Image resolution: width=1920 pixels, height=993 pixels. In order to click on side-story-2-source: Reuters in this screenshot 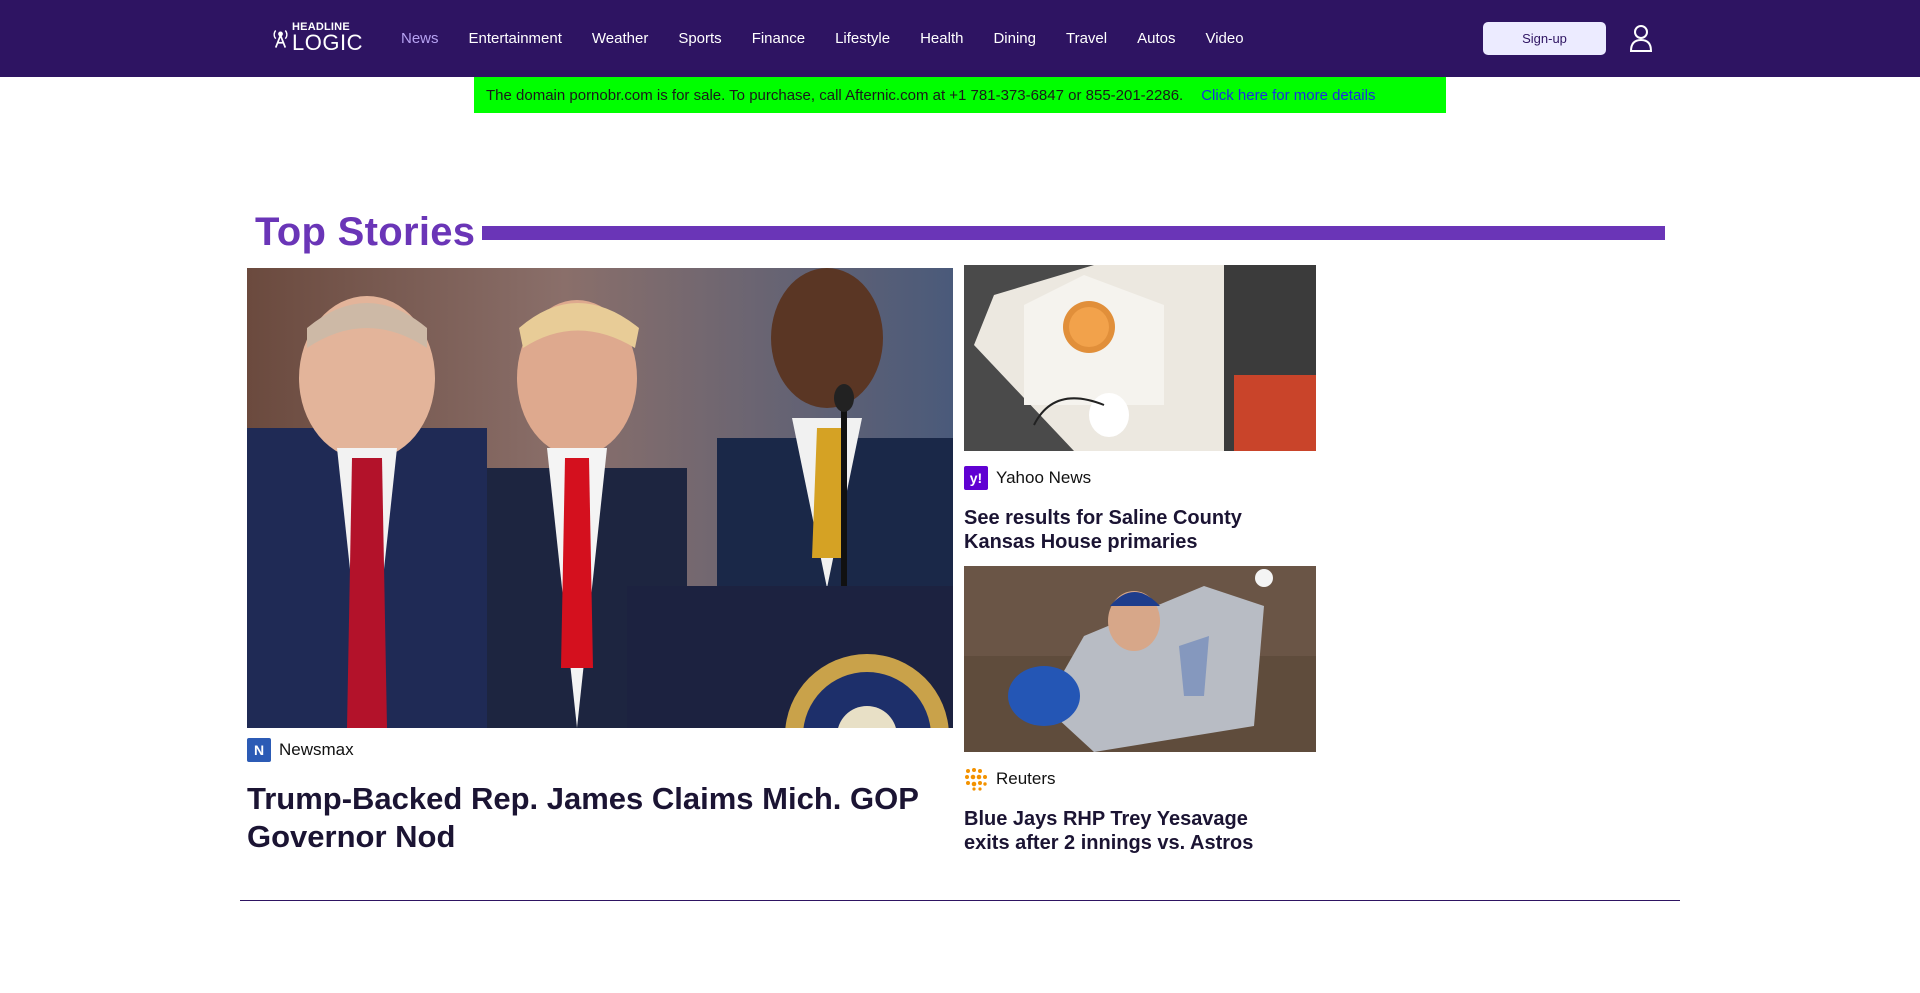, I will do `click(1010, 779)`.